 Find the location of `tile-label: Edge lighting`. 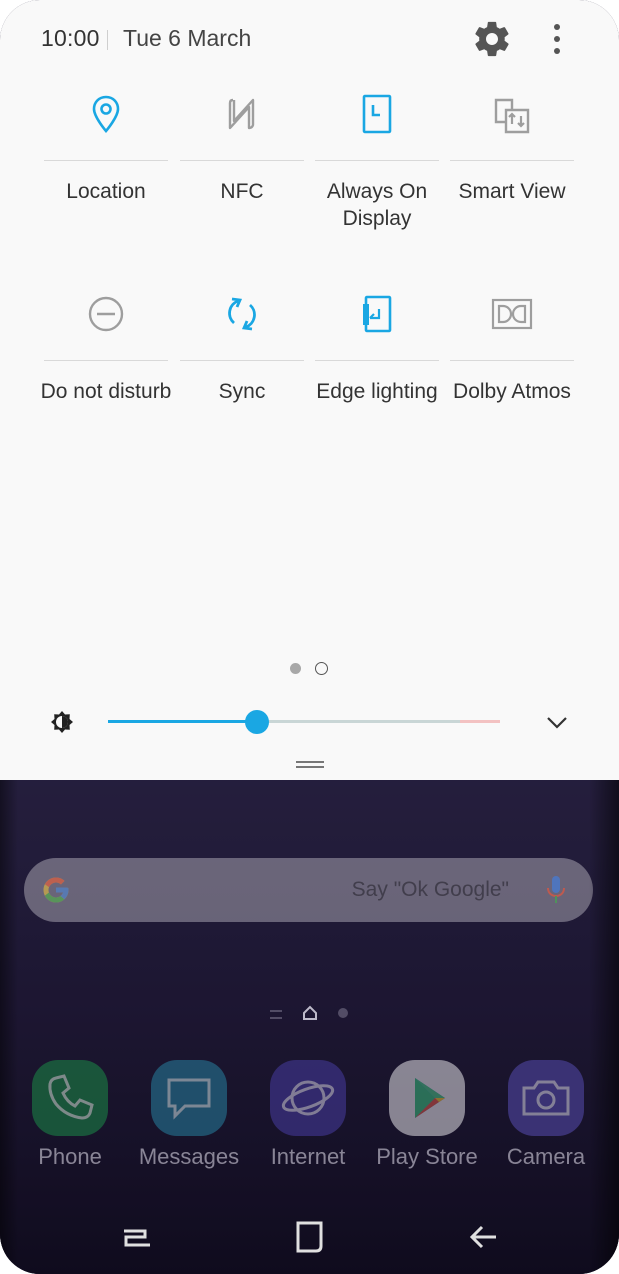

tile-label: Edge lighting is located at coordinates (377, 391).